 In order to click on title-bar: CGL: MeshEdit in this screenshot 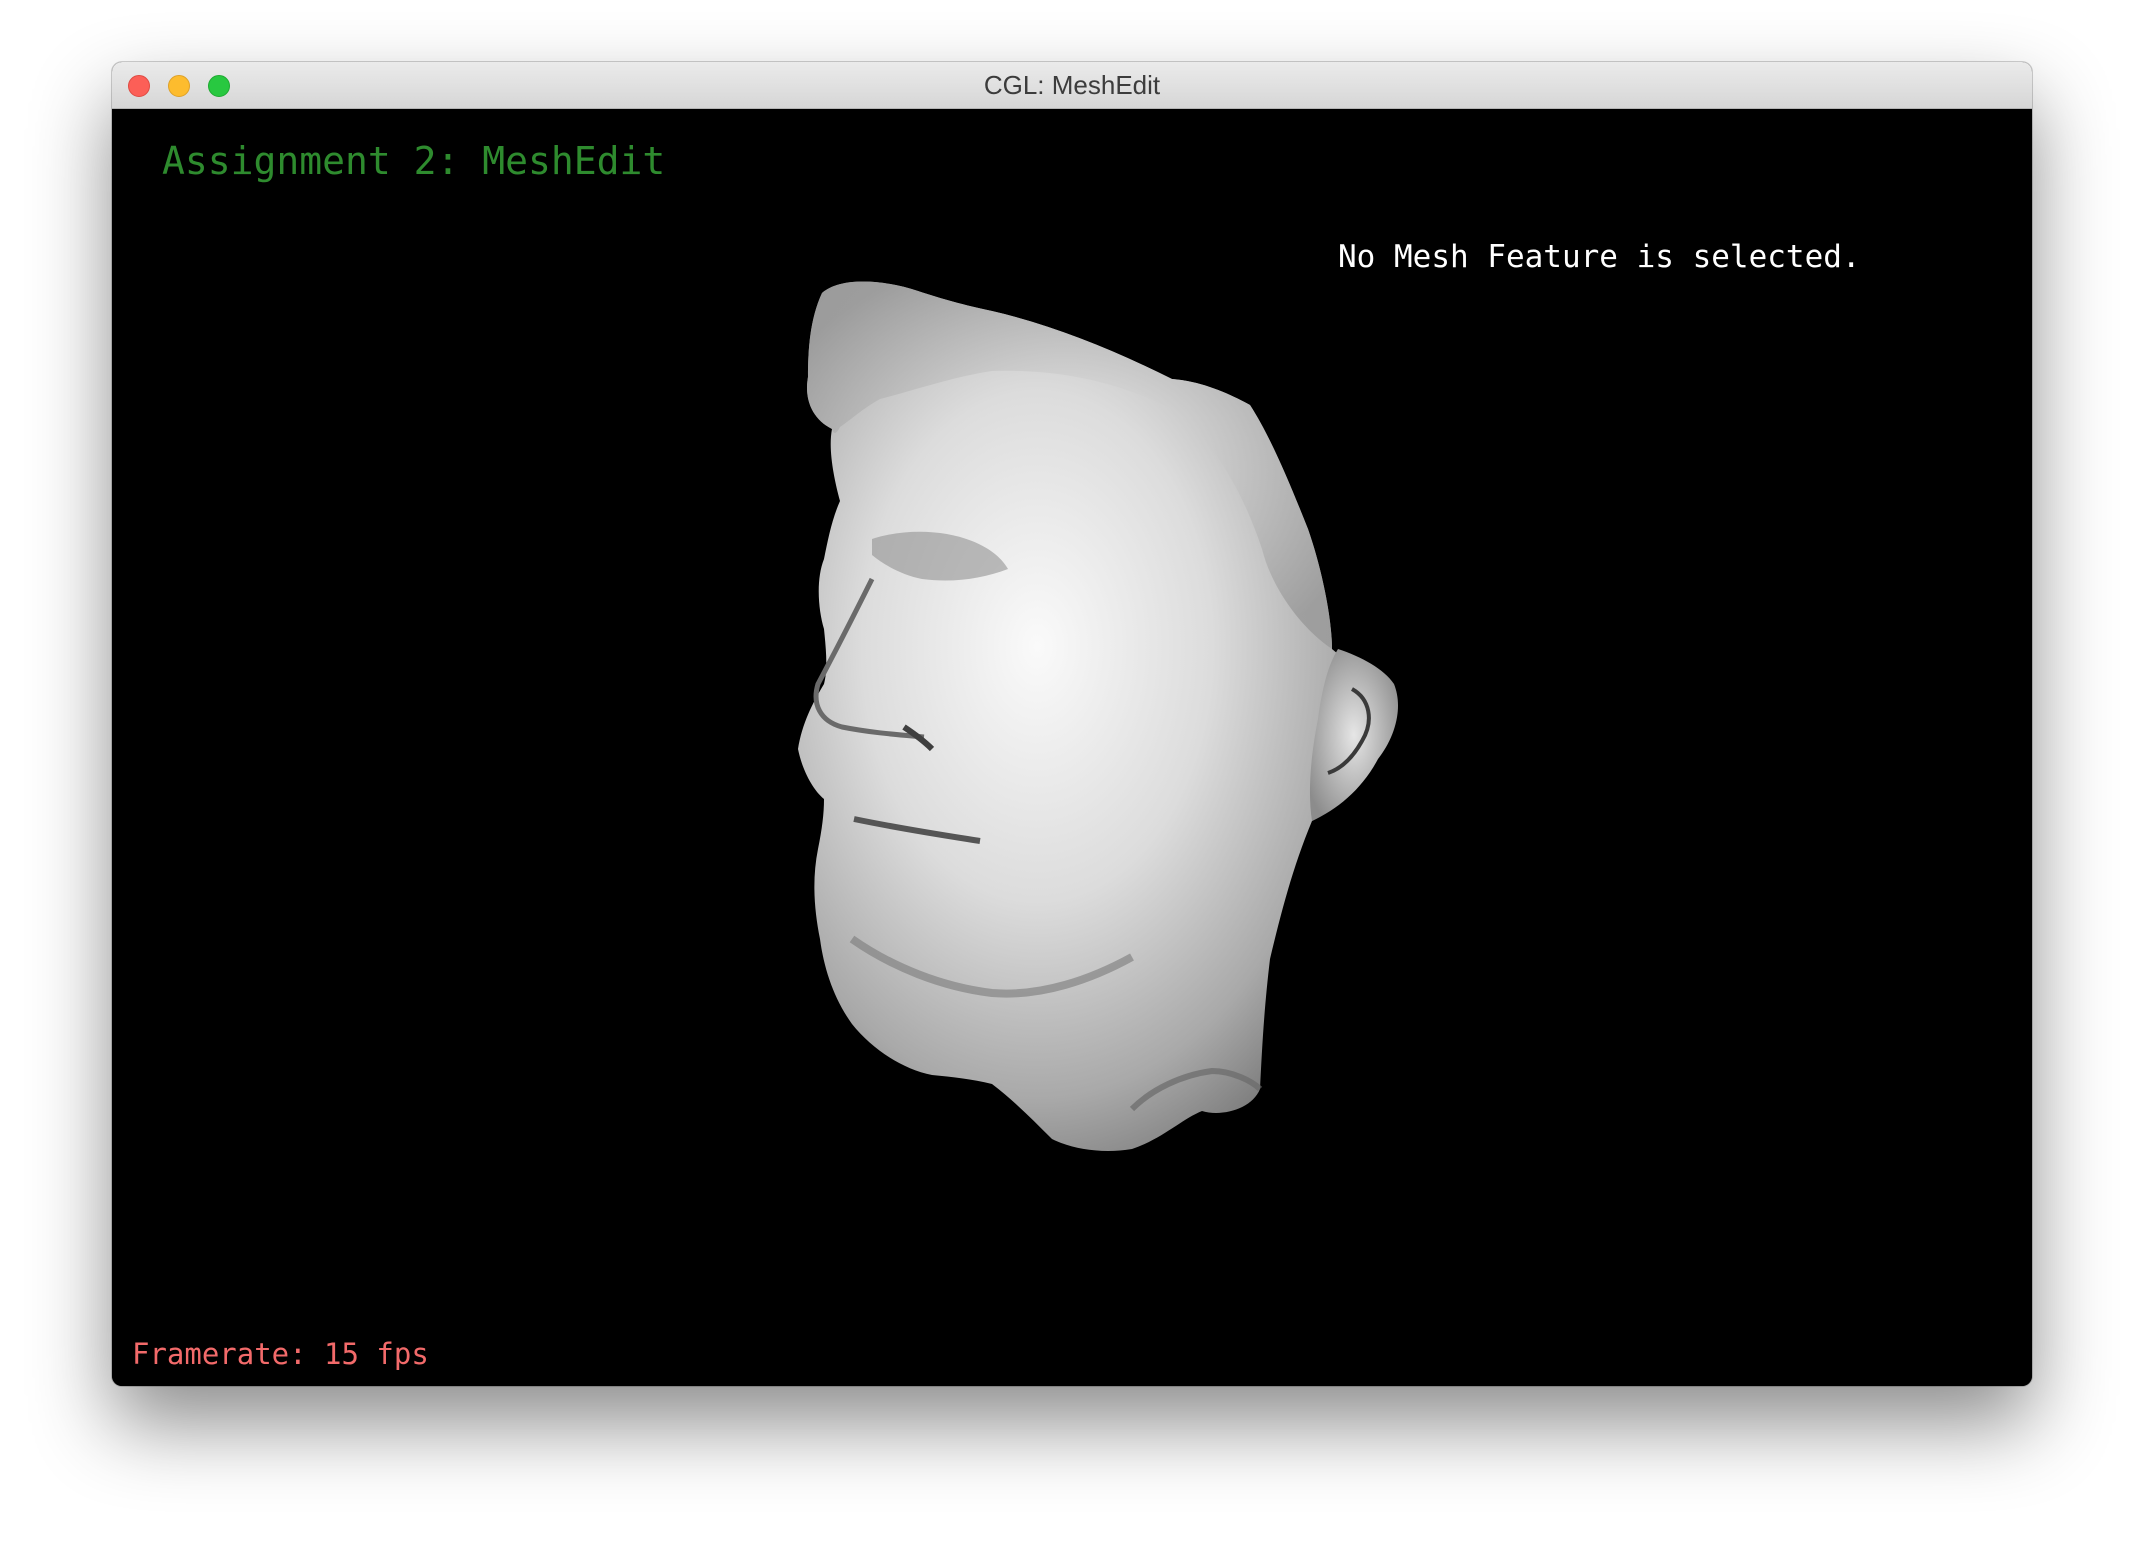, I will do `click(1072, 85)`.